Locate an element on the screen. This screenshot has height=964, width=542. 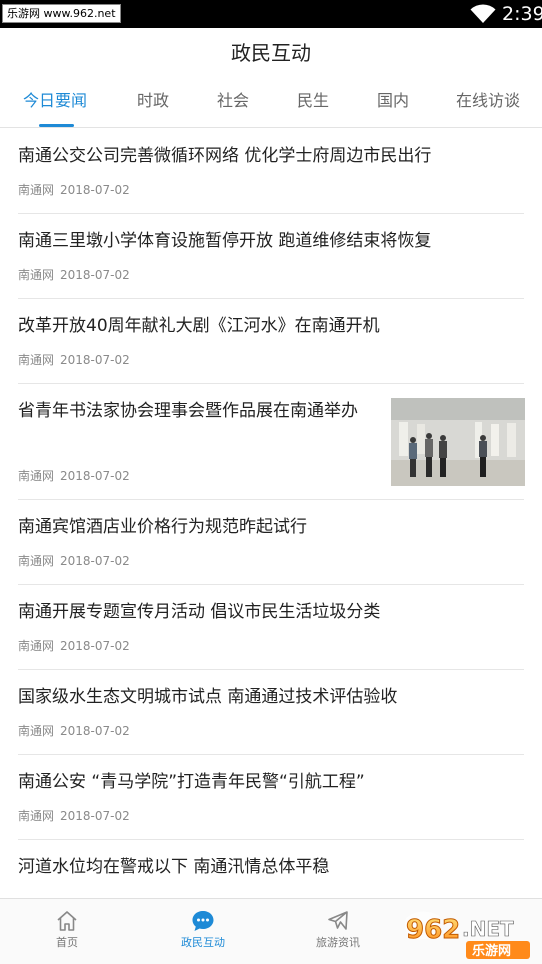
badge-caption: 乐游网 is located at coordinates (491, 951).